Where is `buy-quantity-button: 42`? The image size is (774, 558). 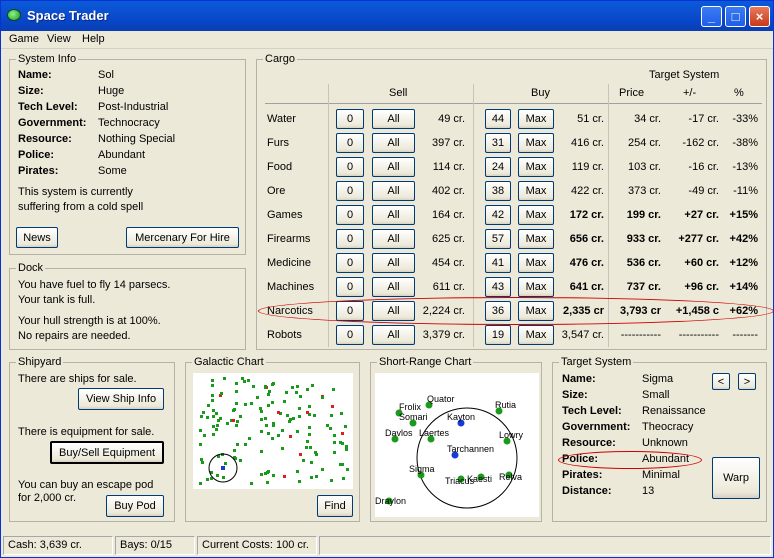
buy-quantity-button: 42 is located at coordinates (498, 215).